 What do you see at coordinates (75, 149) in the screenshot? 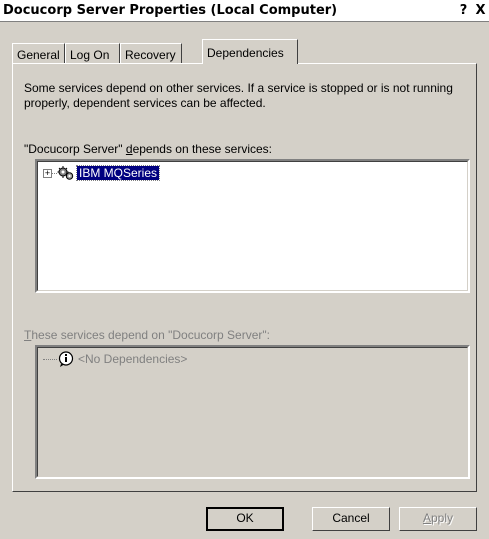
I see `depends-on-label-prefix: "Docucorp Server"` at bounding box center [75, 149].